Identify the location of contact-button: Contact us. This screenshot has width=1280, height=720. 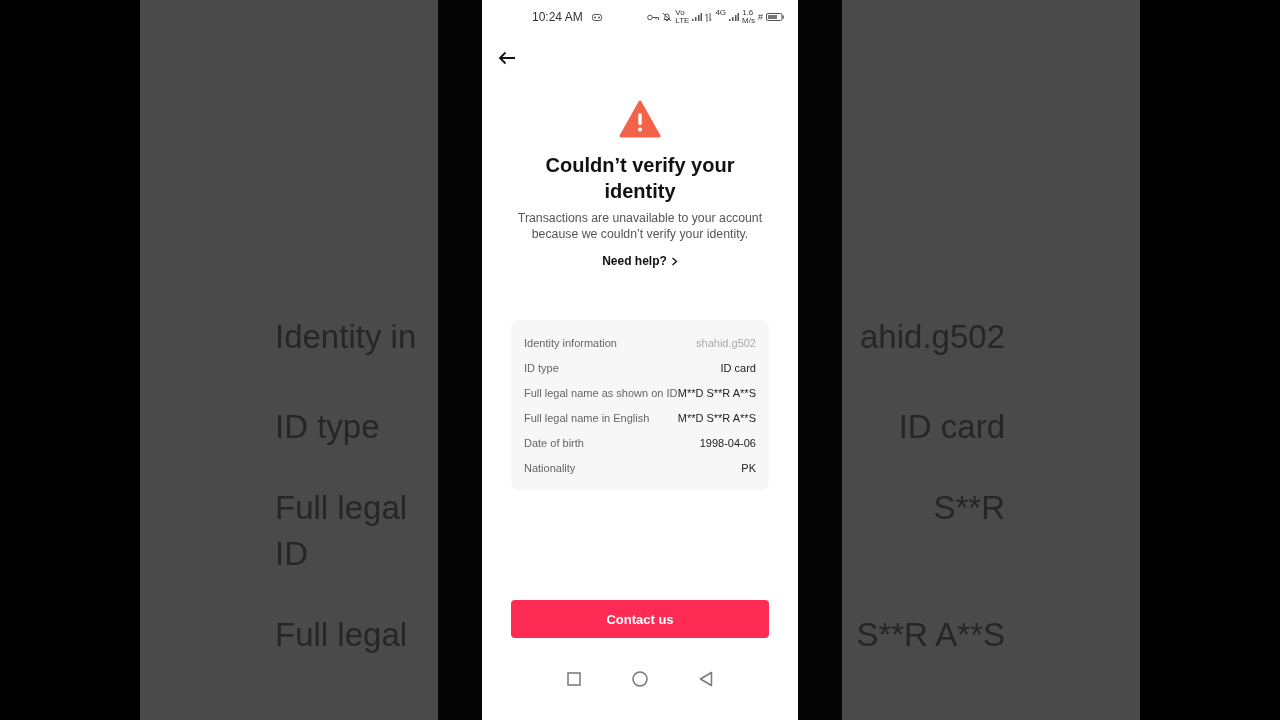
(640, 619).